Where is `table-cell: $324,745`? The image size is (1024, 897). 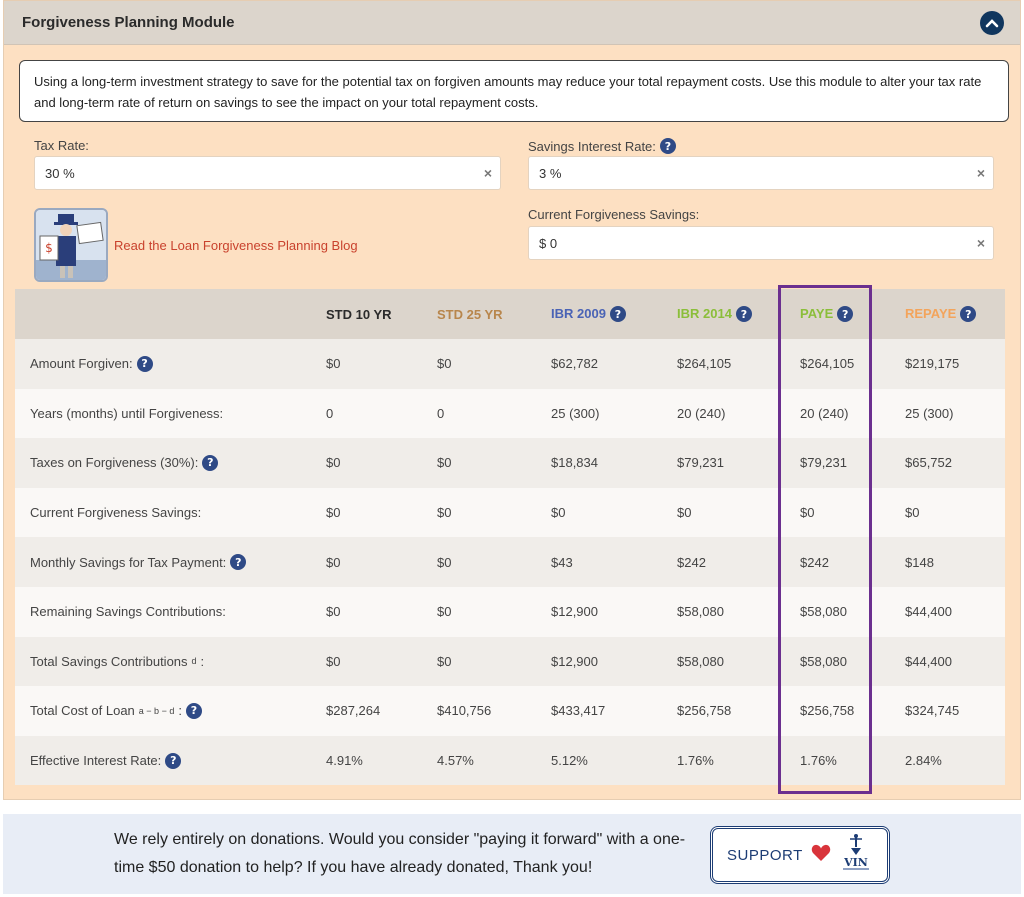
table-cell: $324,745 is located at coordinates (955, 711).